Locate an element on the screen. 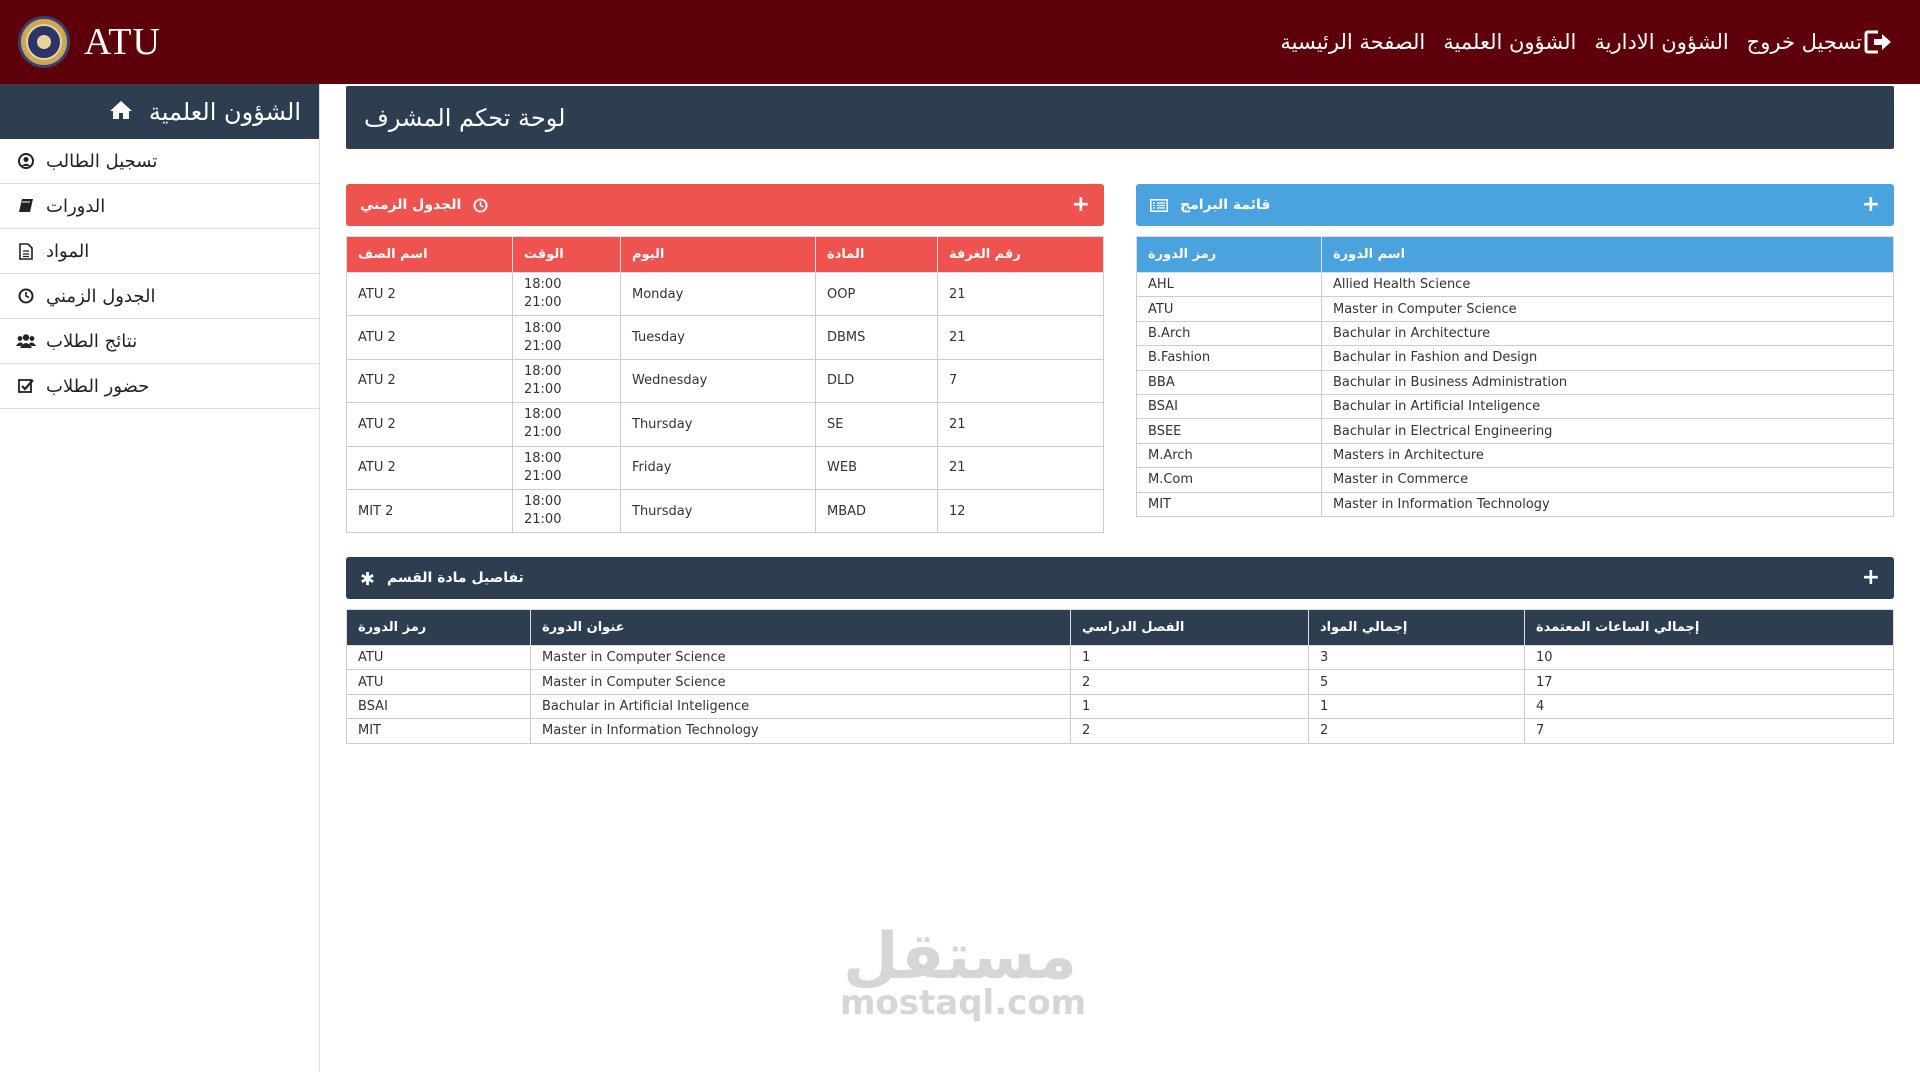 This screenshot has width=1920, height=1072. course-name-cell: Master in Information Technology is located at coordinates (1607, 504).